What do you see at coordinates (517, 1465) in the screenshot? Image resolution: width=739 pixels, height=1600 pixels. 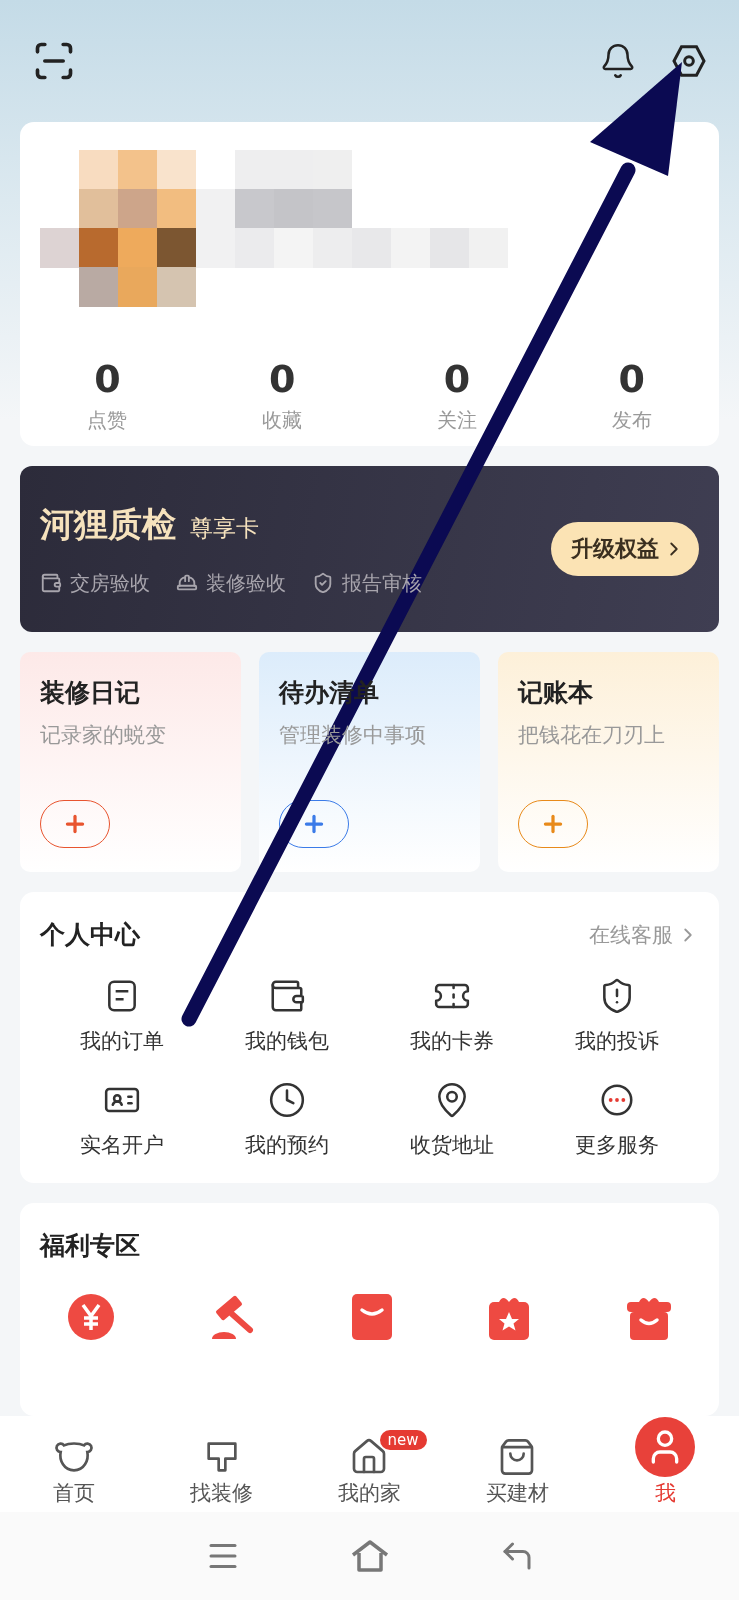 I see `tab-item: 买建材` at bounding box center [517, 1465].